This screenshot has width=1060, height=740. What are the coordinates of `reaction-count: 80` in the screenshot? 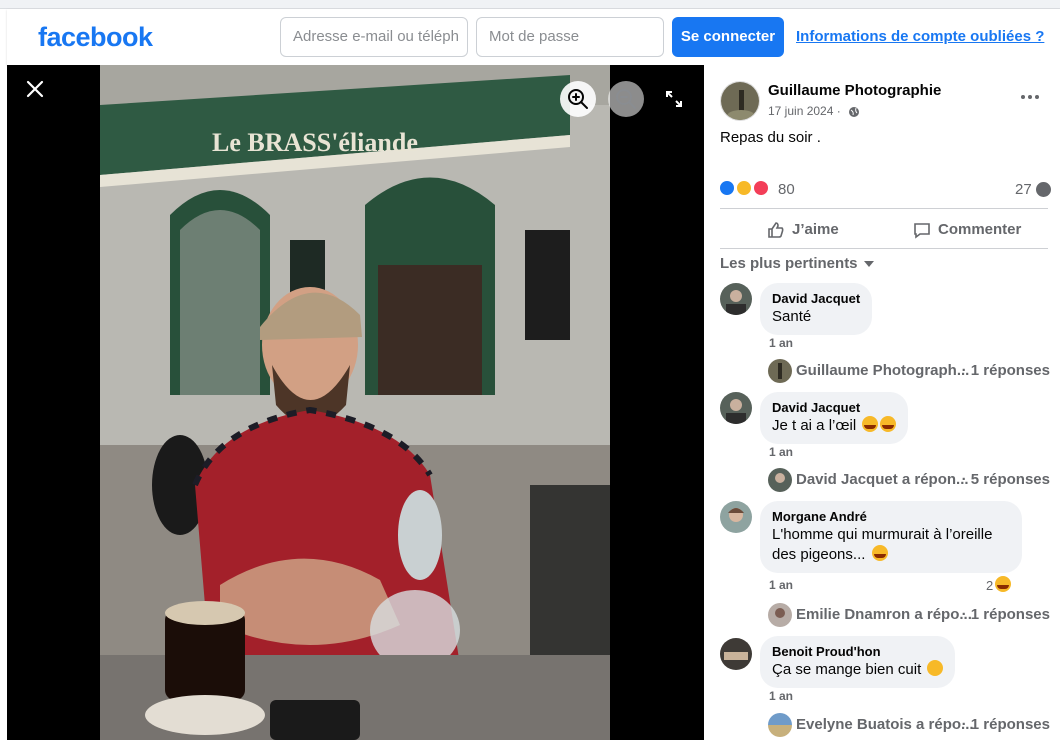 It's located at (786, 189).